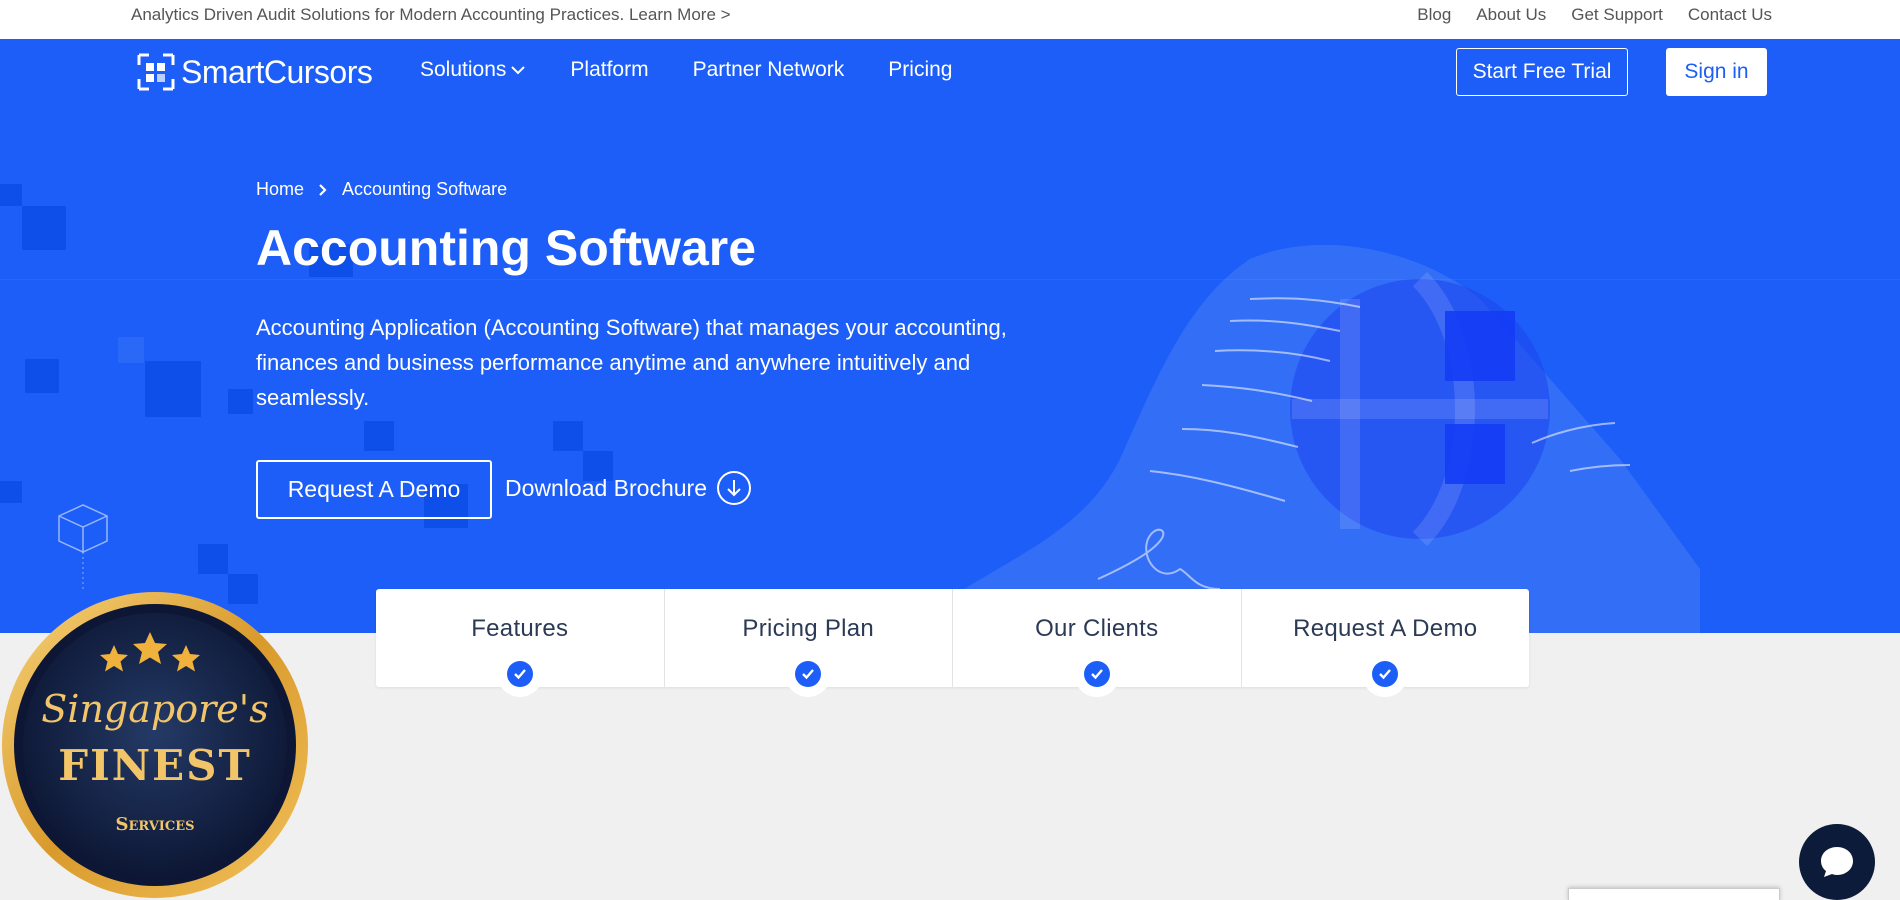 The width and height of the screenshot is (1900, 900). What do you see at coordinates (506, 248) in the screenshot?
I see `page-title: Accounting Software` at bounding box center [506, 248].